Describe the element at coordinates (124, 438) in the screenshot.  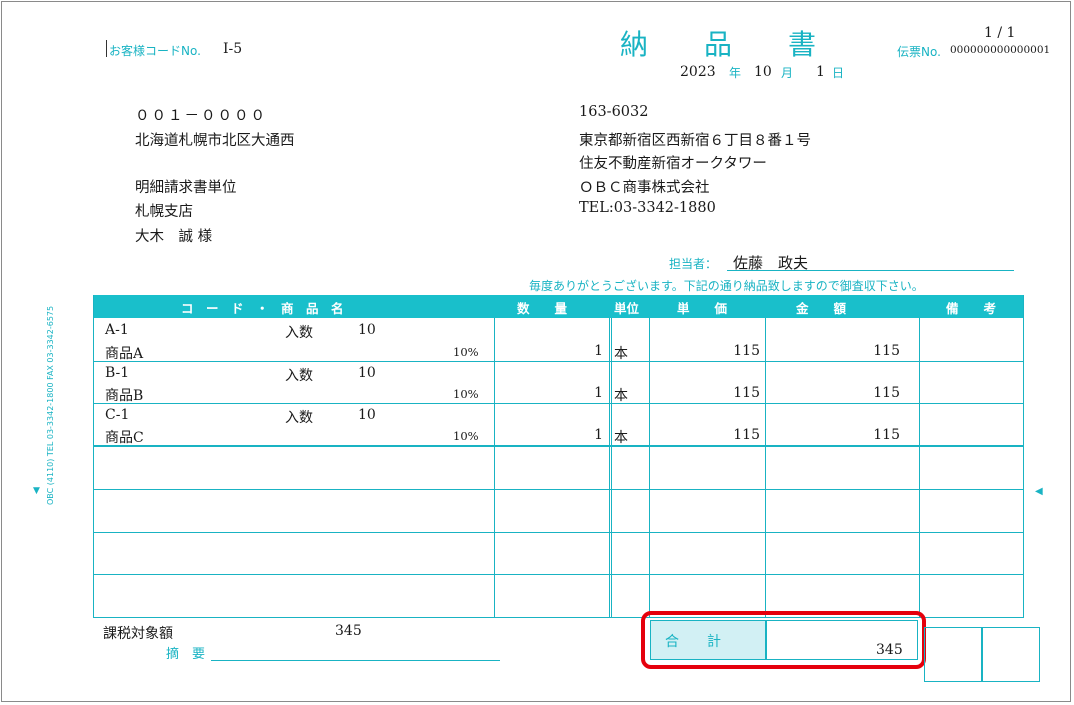
I see `row-c-name: 商品C` at that location.